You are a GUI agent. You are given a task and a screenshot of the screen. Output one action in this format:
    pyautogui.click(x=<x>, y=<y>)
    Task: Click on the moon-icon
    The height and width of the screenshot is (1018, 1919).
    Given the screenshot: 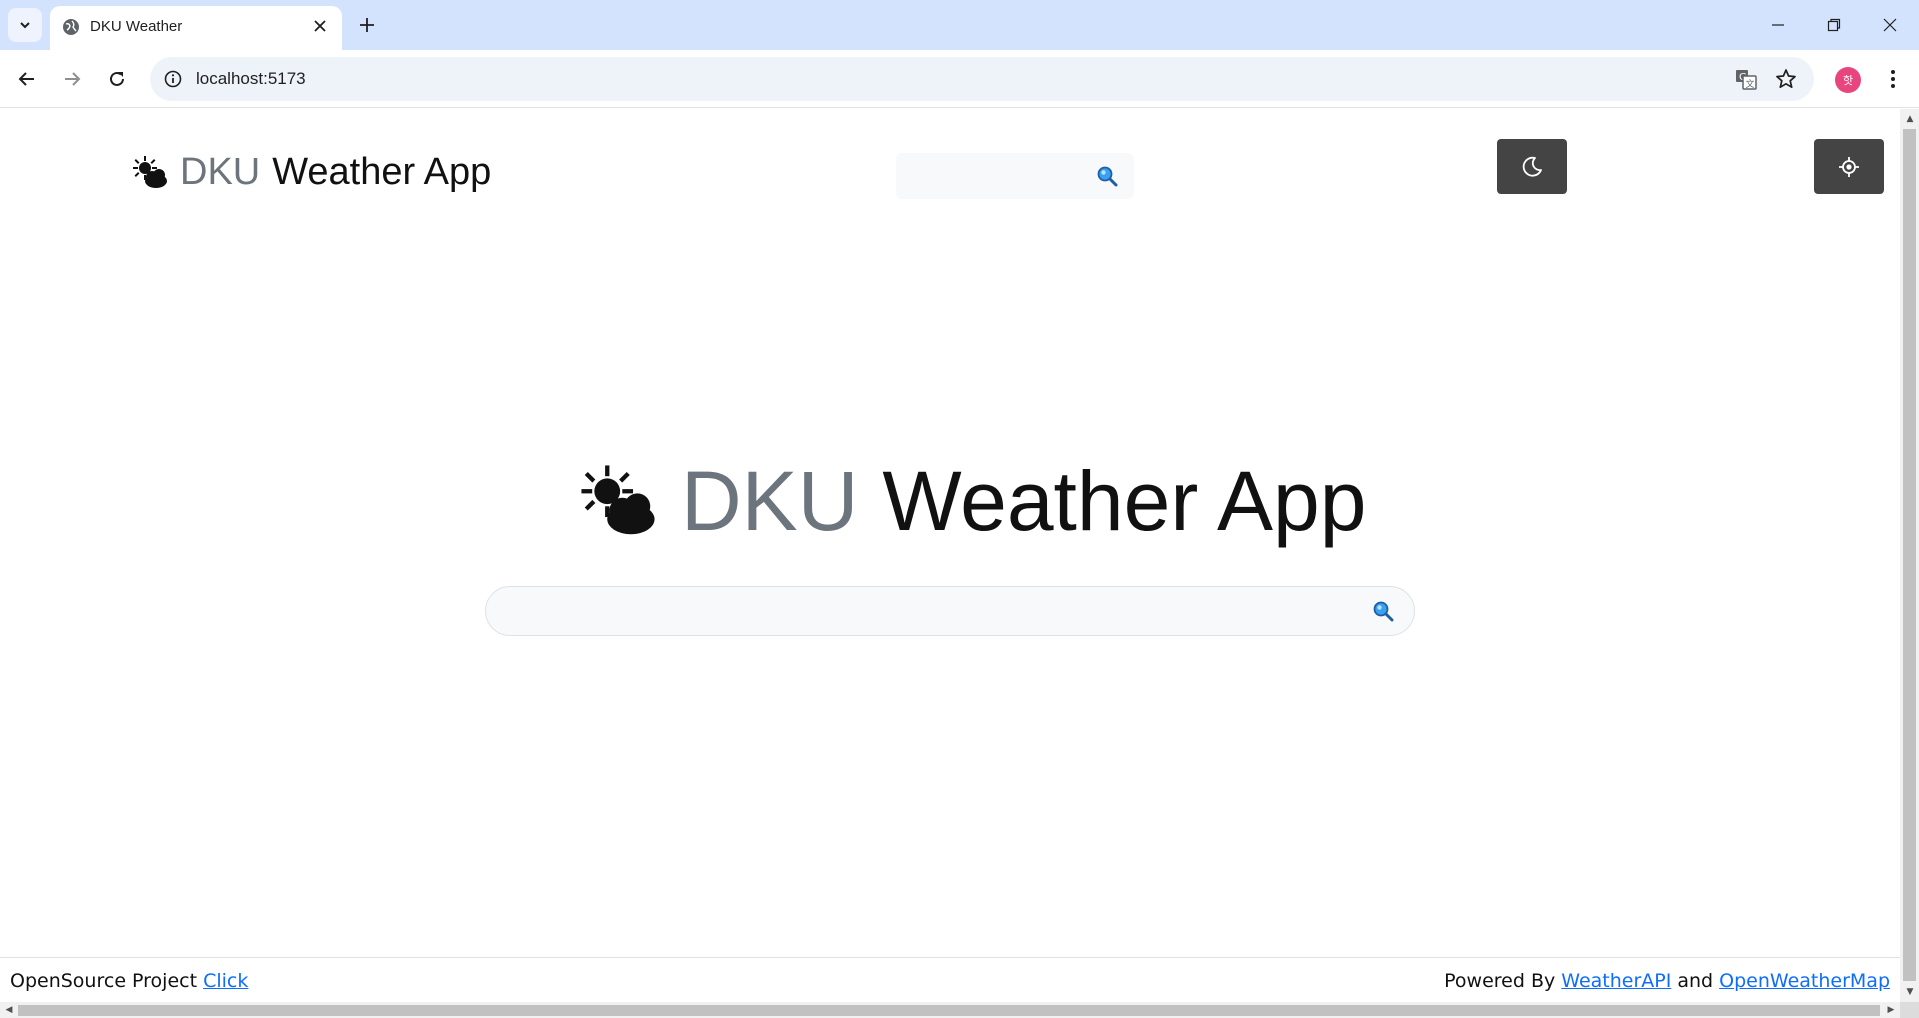 What is the action you would take?
    pyautogui.click(x=1532, y=166)
    